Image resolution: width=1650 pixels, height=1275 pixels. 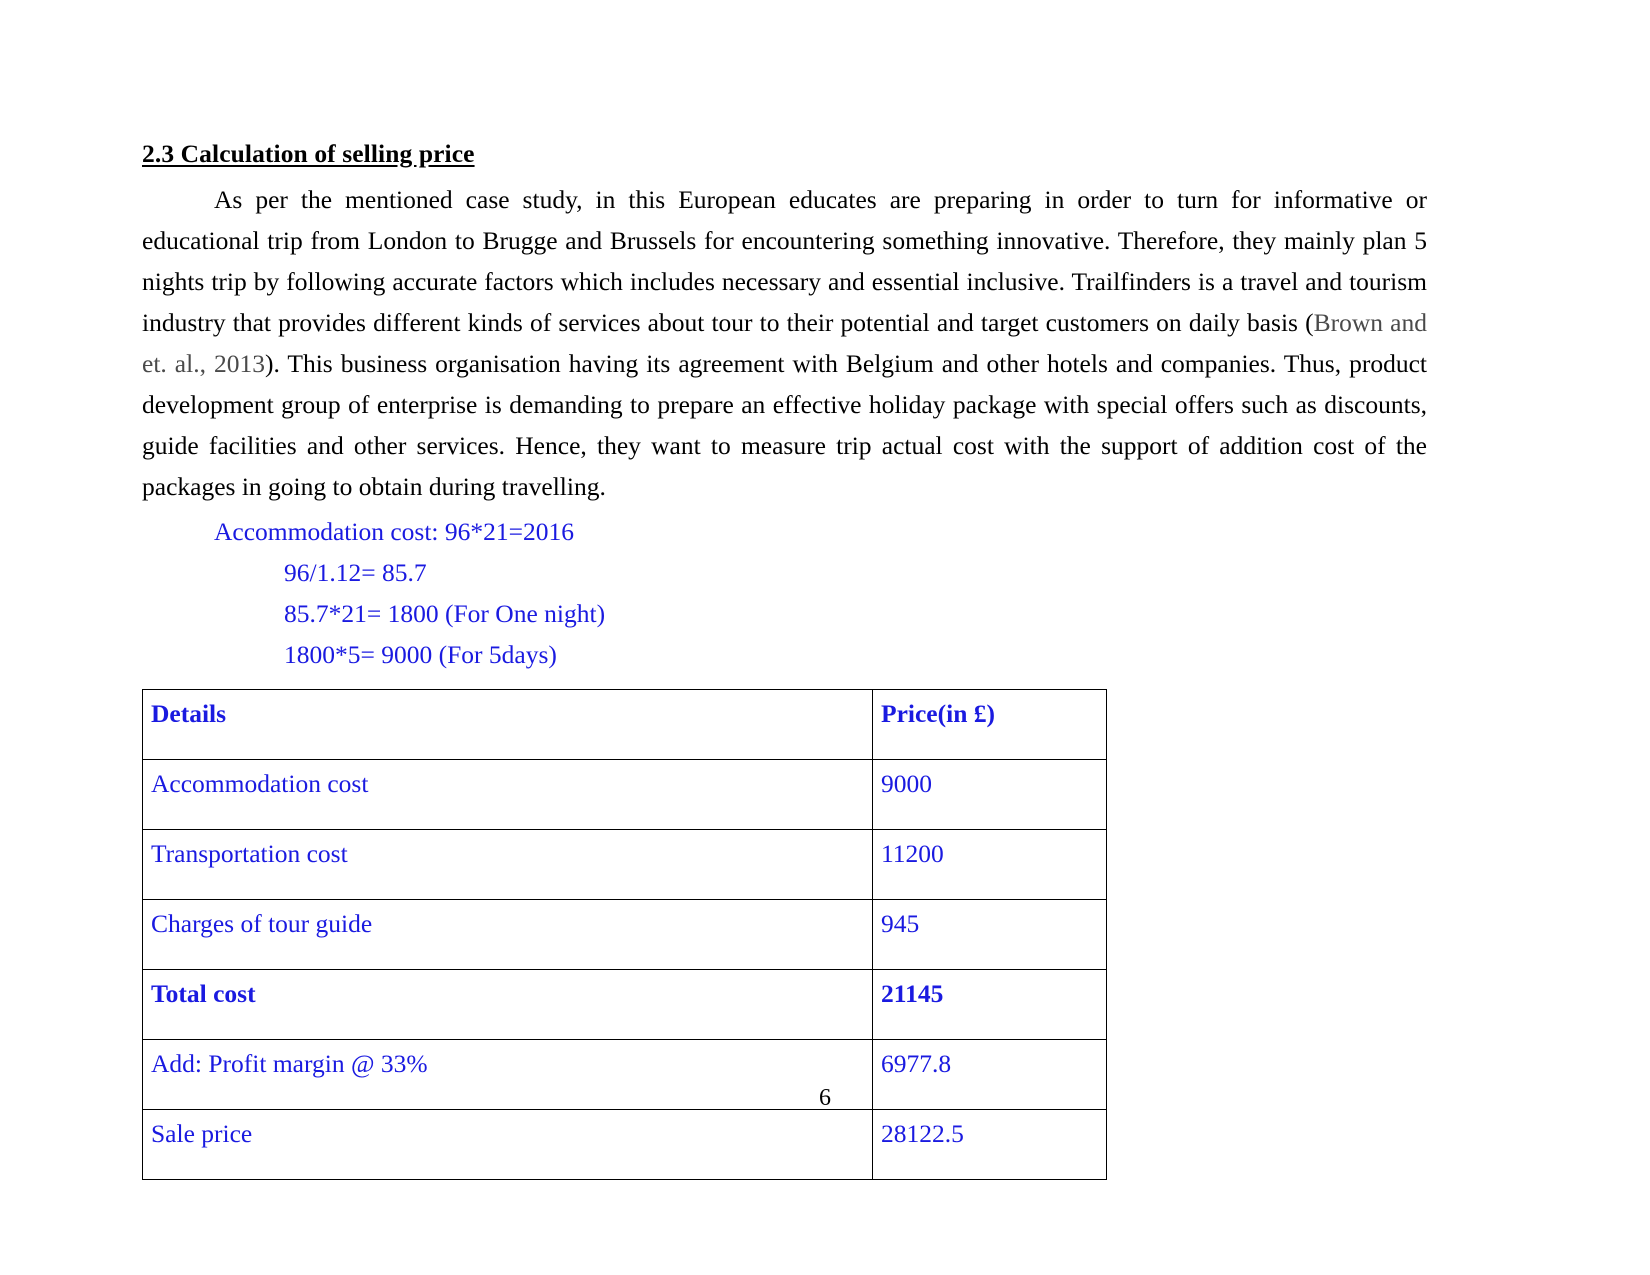 What do you see at coordinates (507, 724) in the screenshot?
I see `table-header-details: Details` at bounding box center [507, 724].